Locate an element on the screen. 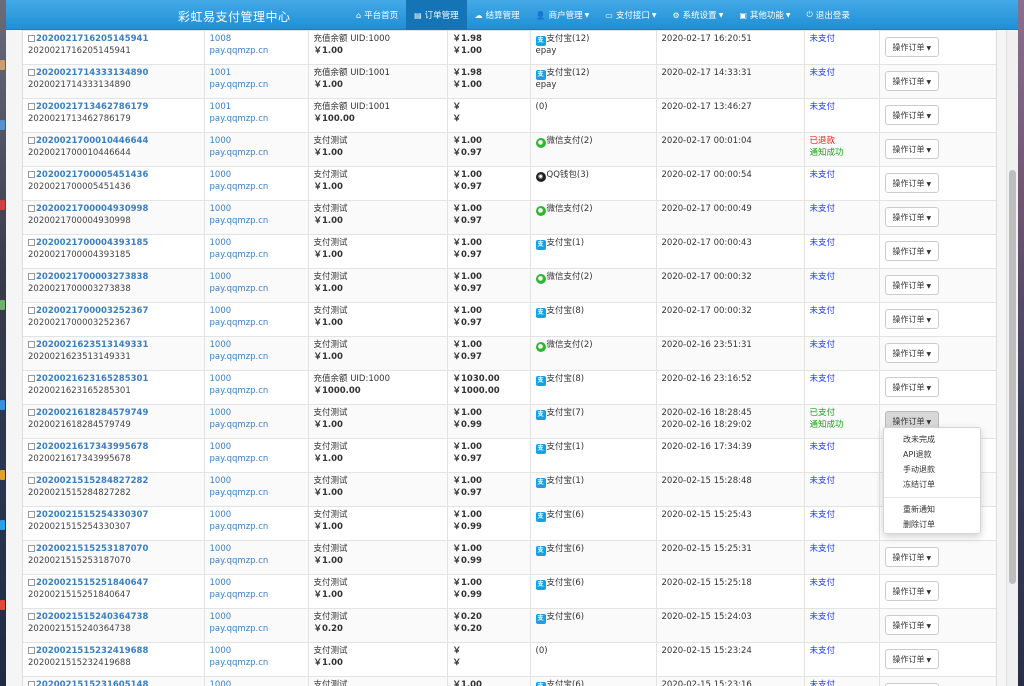 This screenshot has height=686, width=1024. trade-no-link: 2020021623513149331 is located at coordinates (92, 345).